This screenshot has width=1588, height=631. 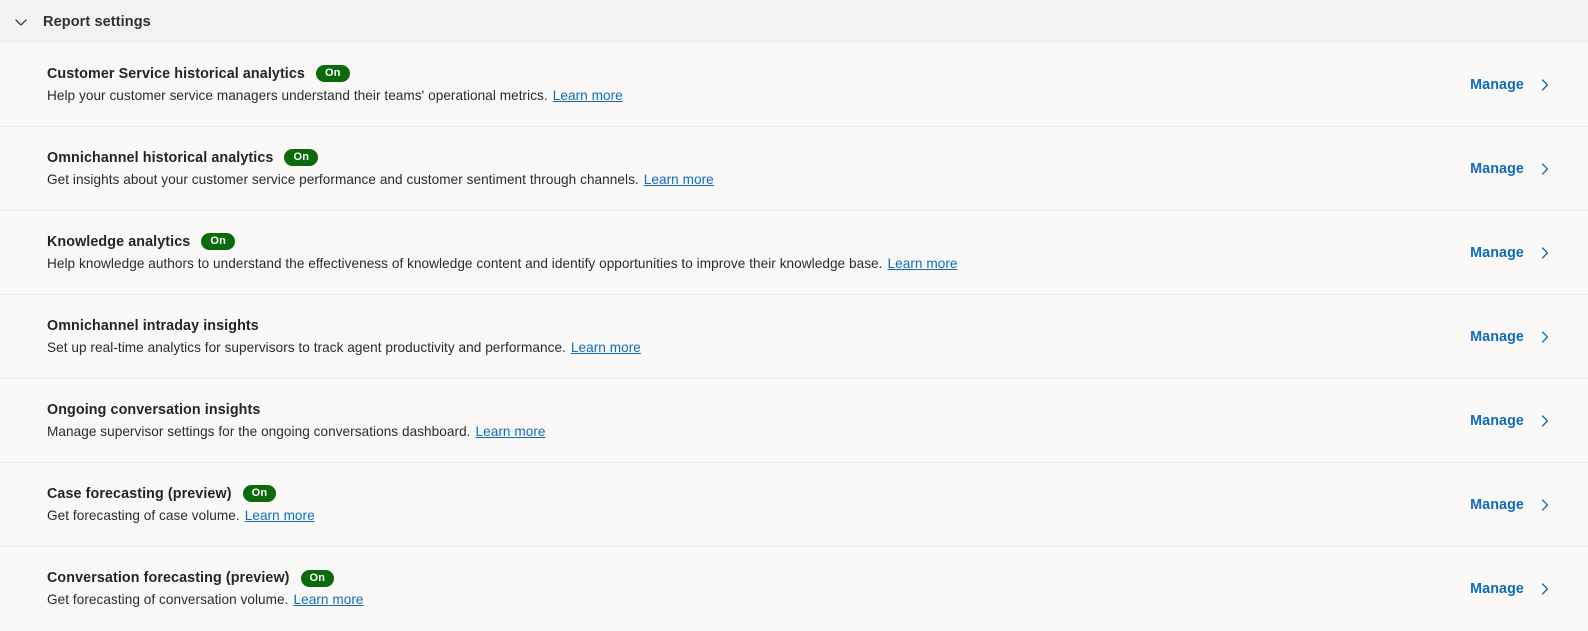 What do you see at coordinates (119, 241) in the screenshot?
I see `row-title: Knowledge analytics` at bounding box center [119, 241].